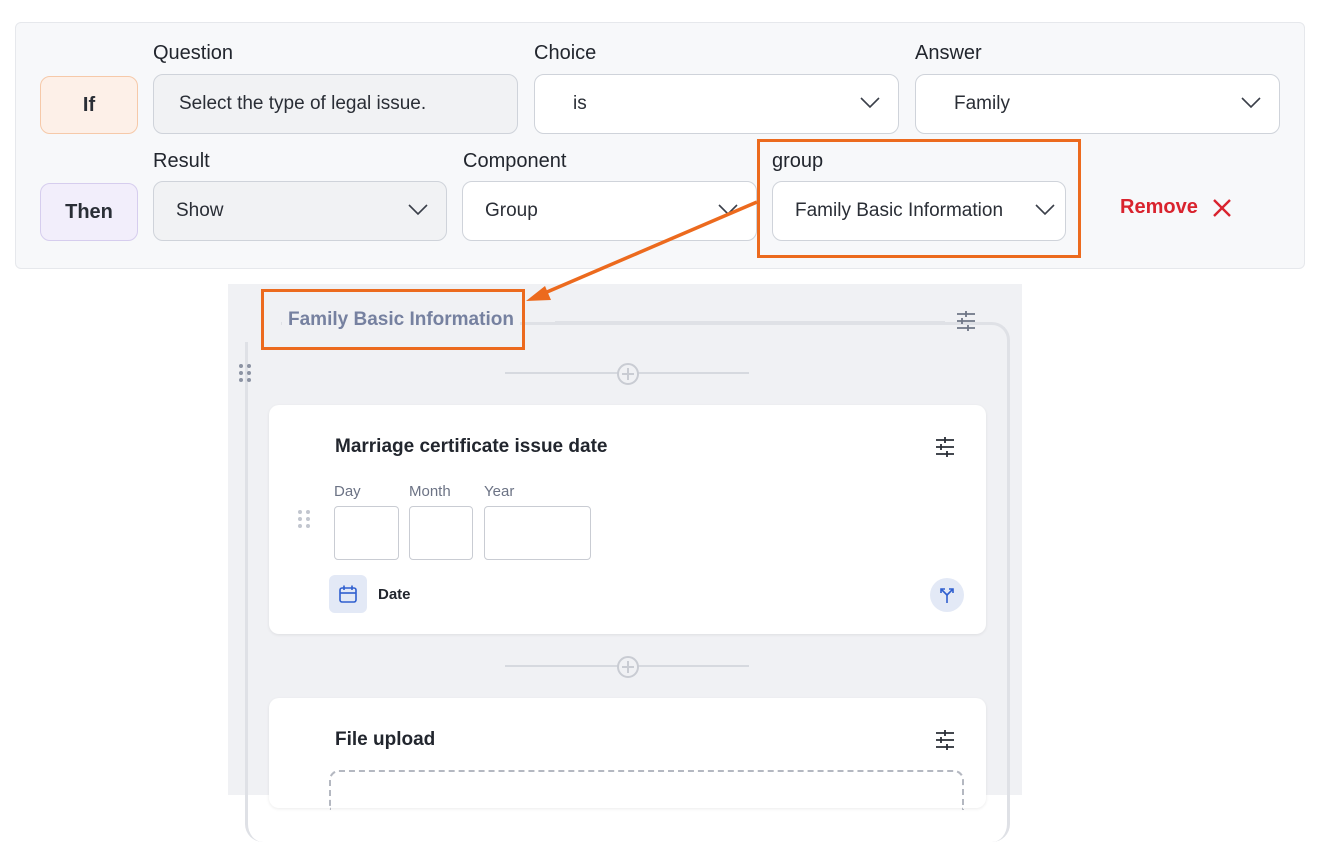 Image resolution: width=1320 pixels, height=842 pixels. Describe the element at coordinates (642, 250) in the screenshot. I see `annotation-arrow` at that location.